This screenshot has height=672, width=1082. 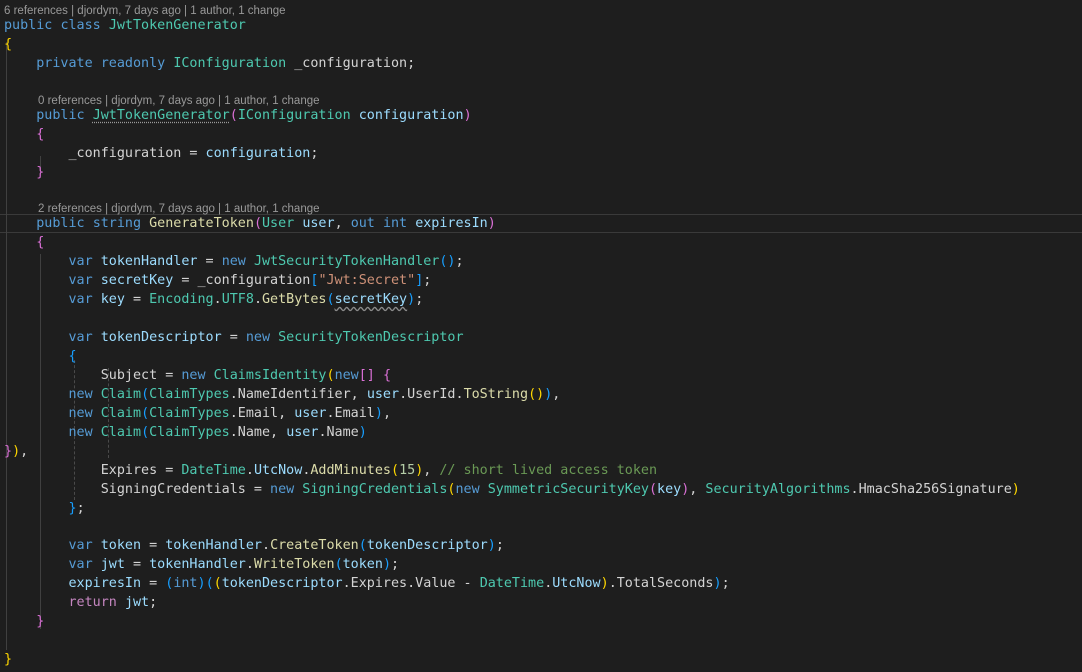 I want to click on code-token: (), so click(x=536, y=394).